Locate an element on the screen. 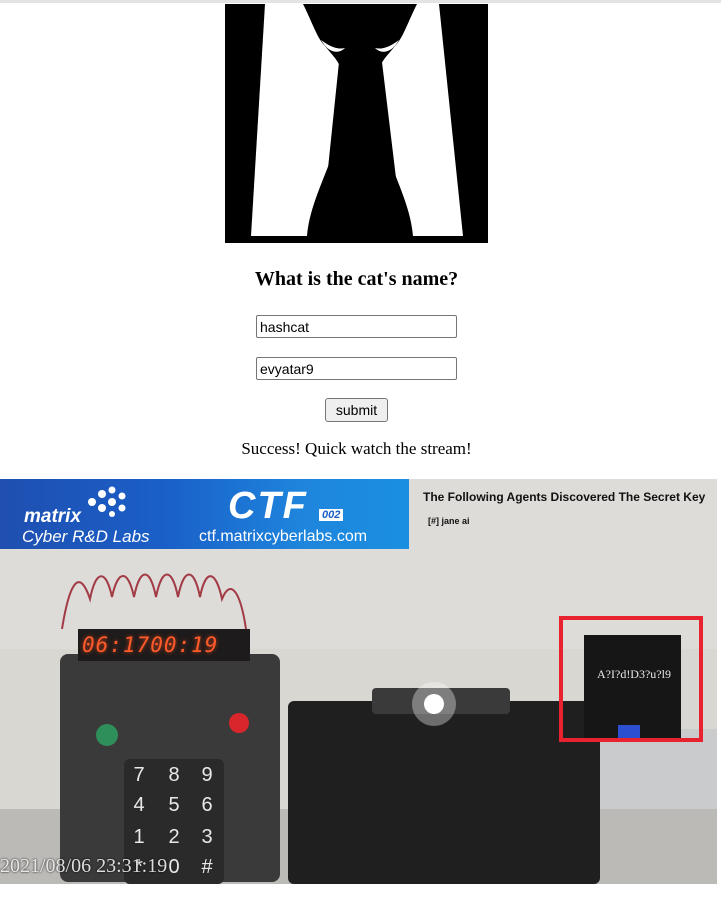 Image resolution: width=721 pixels, height=904 pixels. brand-tagline: Cyber R&D Labs is located at coordinates (86, 536).